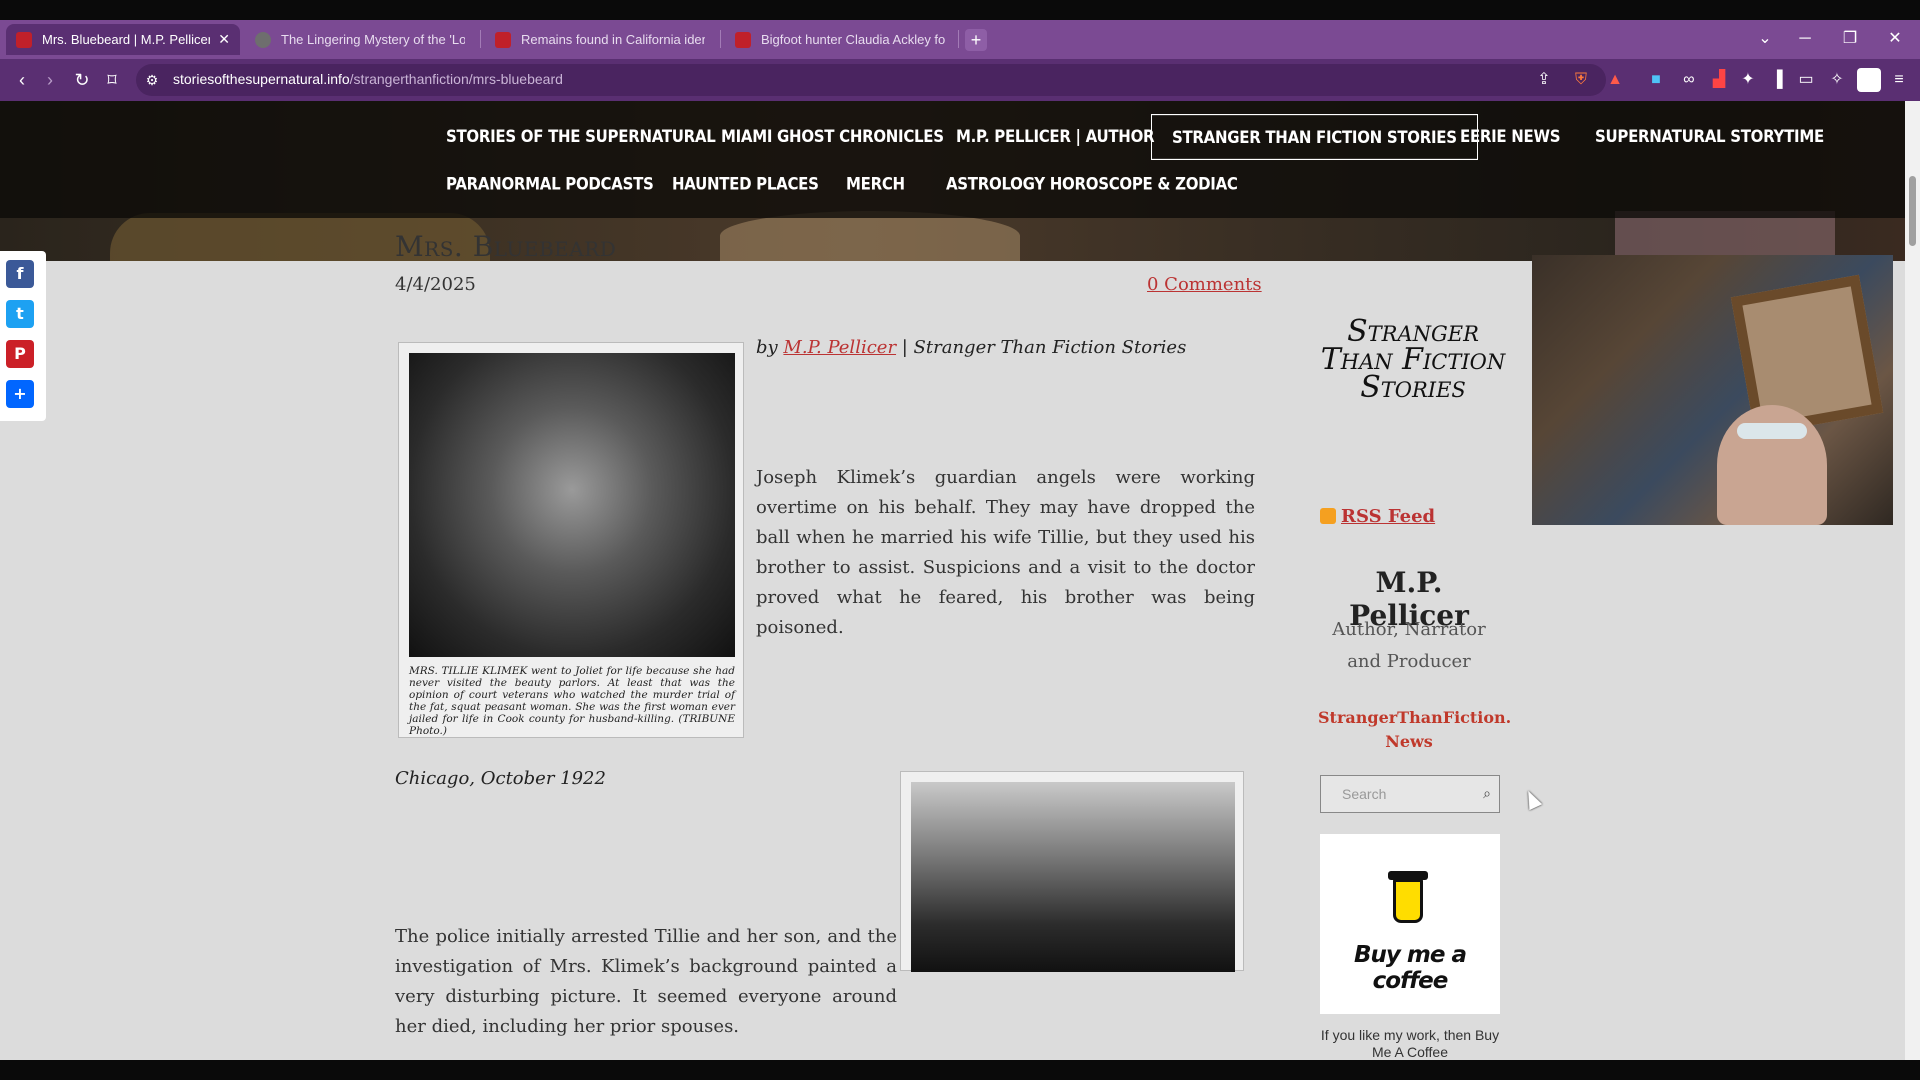  Describe the element at coordinates (1092, 184) in the screenshot. I see `nav-astrology: Astrology Horoscope & Zodiac` at that location.